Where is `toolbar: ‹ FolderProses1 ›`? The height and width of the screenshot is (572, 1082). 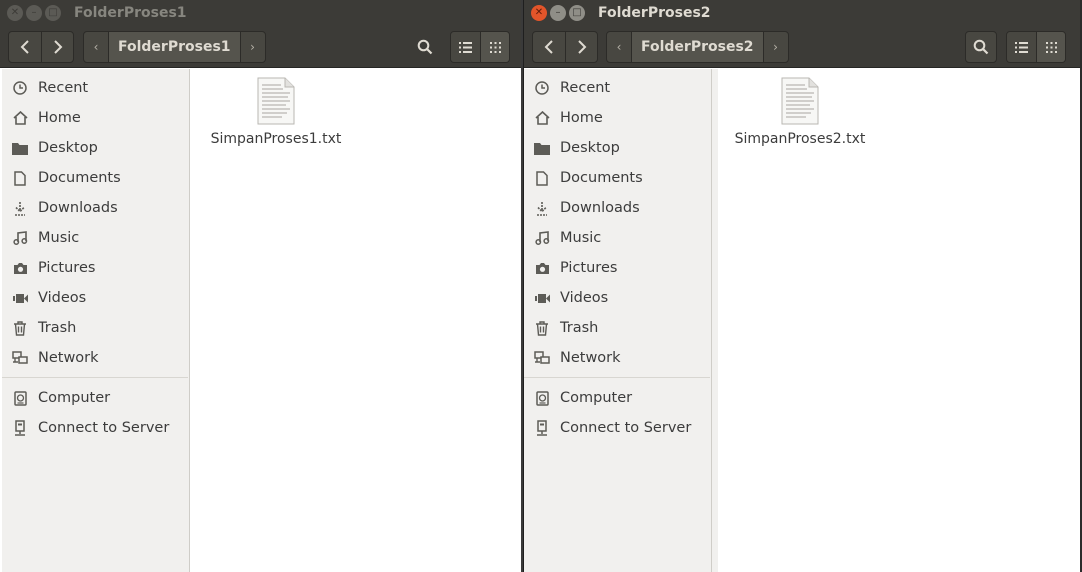 toolbar: ‹ FolderProses1 › is located at coordinates (261, 47).